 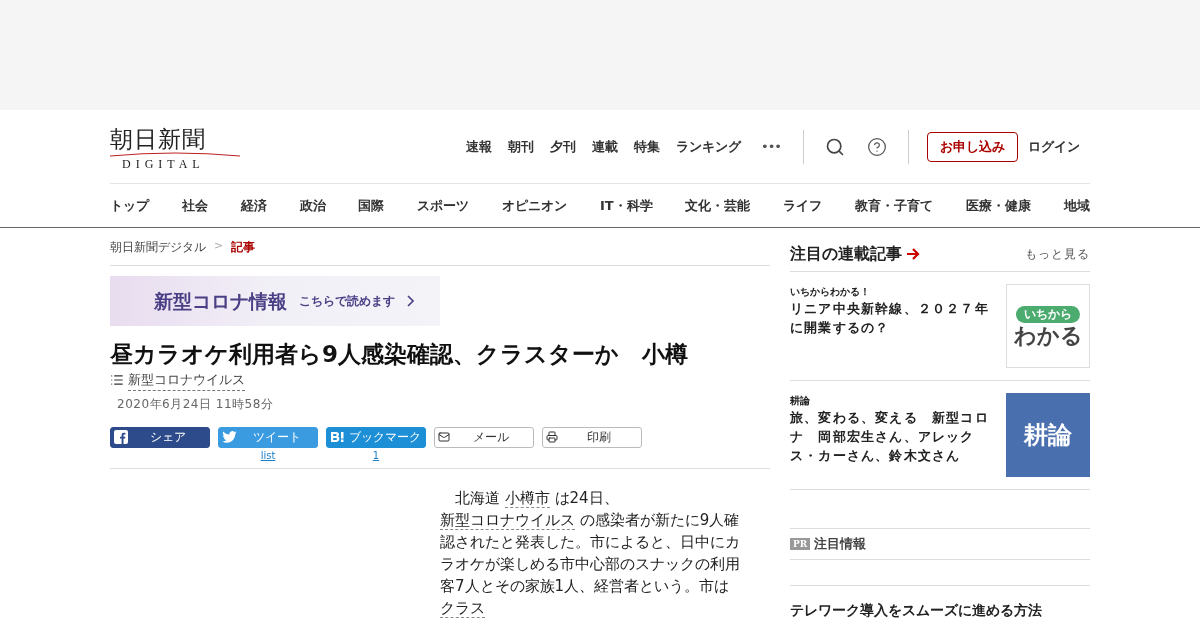 I want to click on section-tab: 国際, so click(x=371, y=205).